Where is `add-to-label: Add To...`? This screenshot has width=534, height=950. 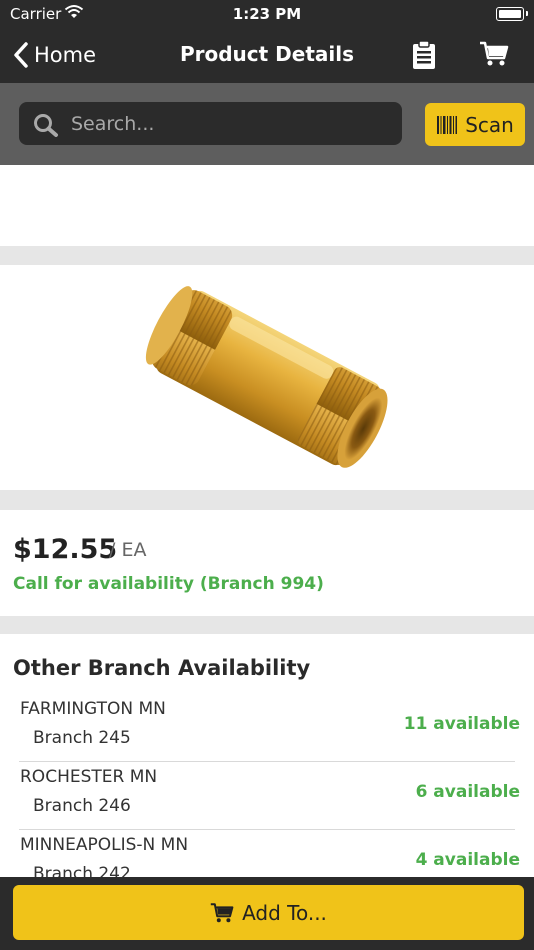
add-to-label: Add To... is located at coordinates (284, 912).